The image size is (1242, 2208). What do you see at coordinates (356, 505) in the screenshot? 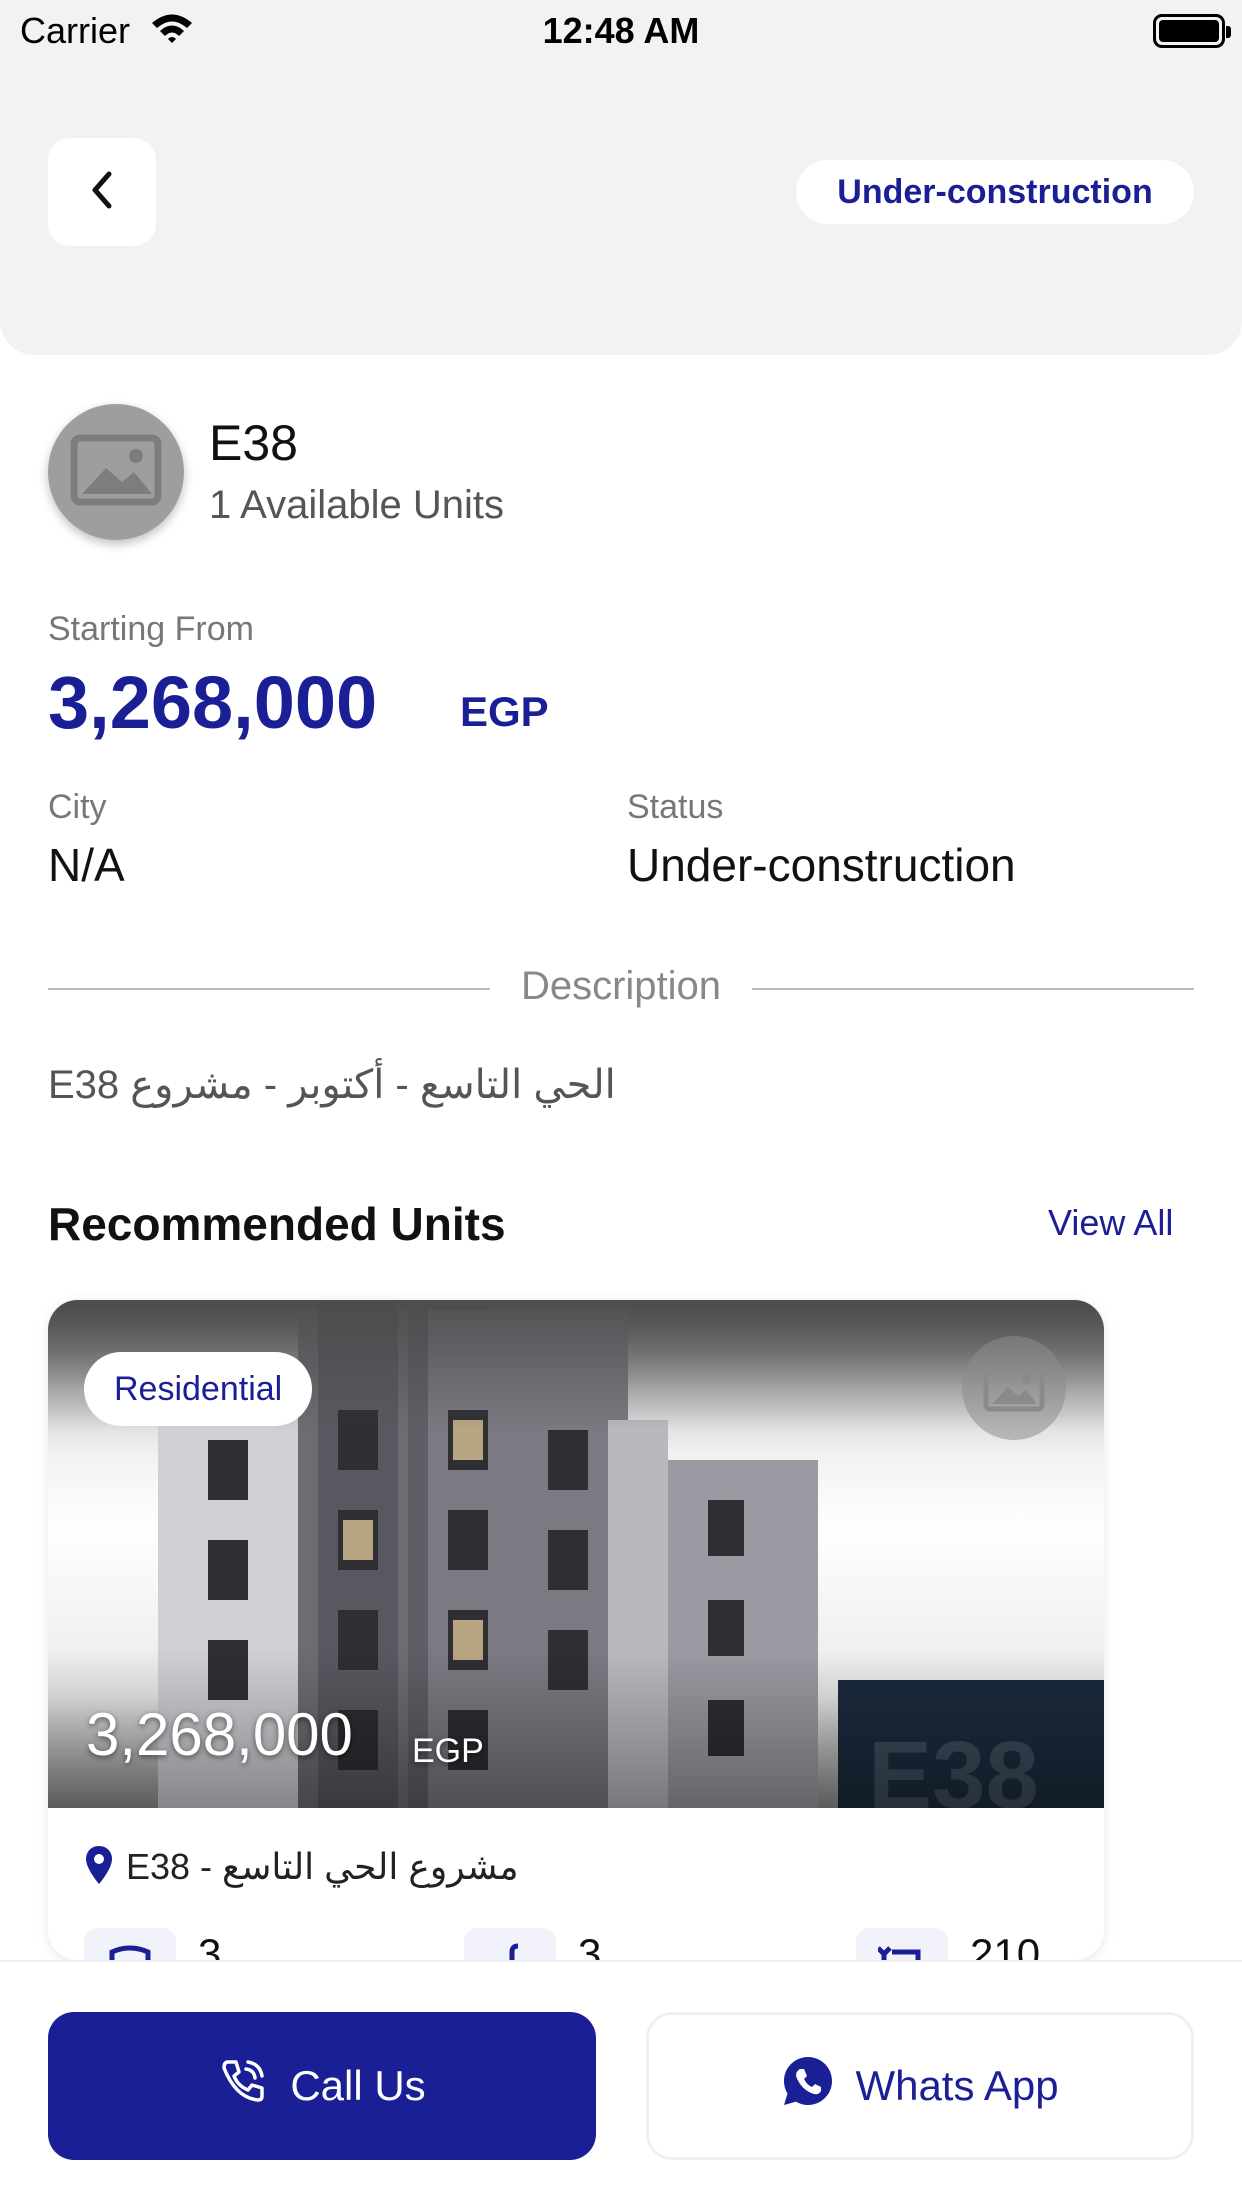
I see `available-units: 1 Available Units` at bounding box center [356, 505].